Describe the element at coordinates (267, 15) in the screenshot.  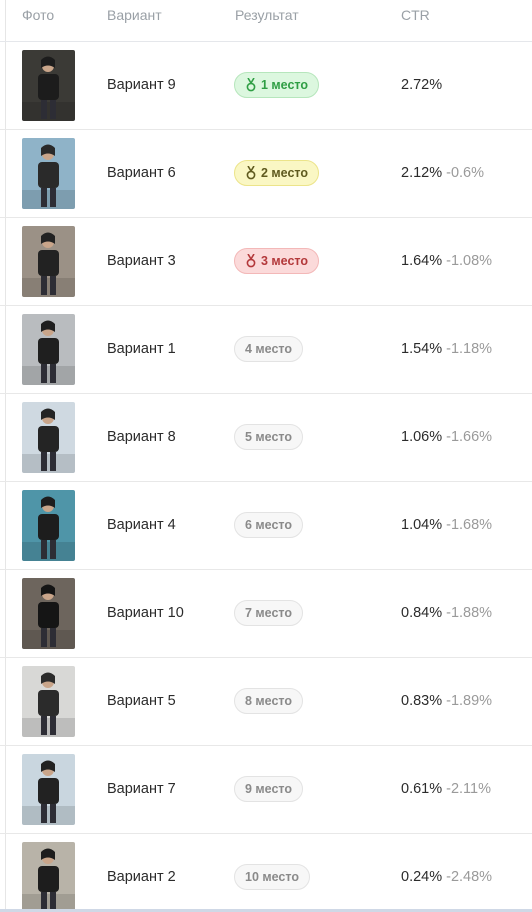
I see `header-result: Результат` at that location.